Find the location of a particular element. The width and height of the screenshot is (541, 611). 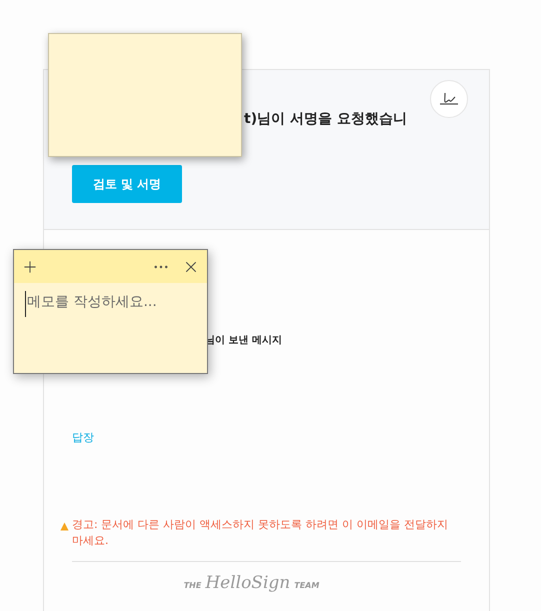

reply-link: 답장 is located at coordinates (83, 438).